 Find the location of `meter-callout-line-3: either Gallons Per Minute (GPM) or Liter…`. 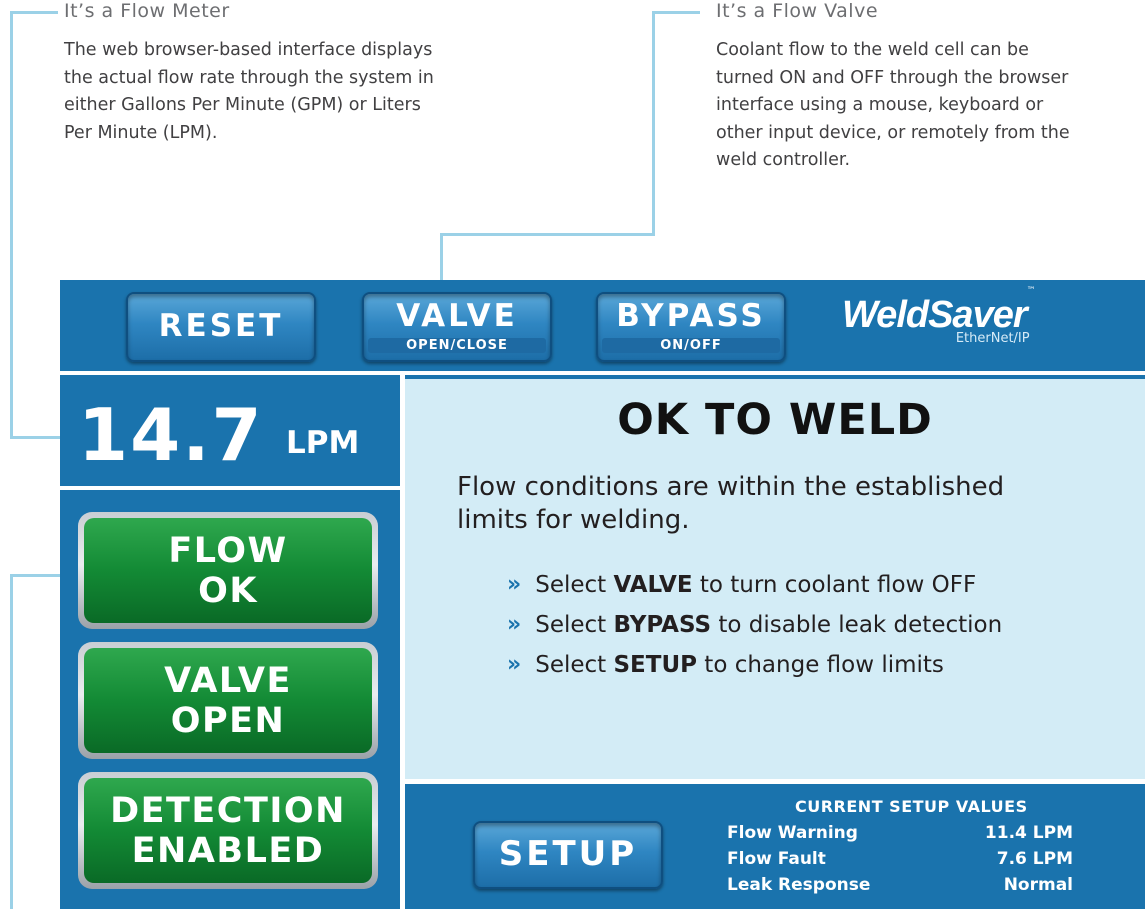

meter-callout-line-3: either Gallons Per Minute (GPM) or Liter… is located at coordinates (242, 105).